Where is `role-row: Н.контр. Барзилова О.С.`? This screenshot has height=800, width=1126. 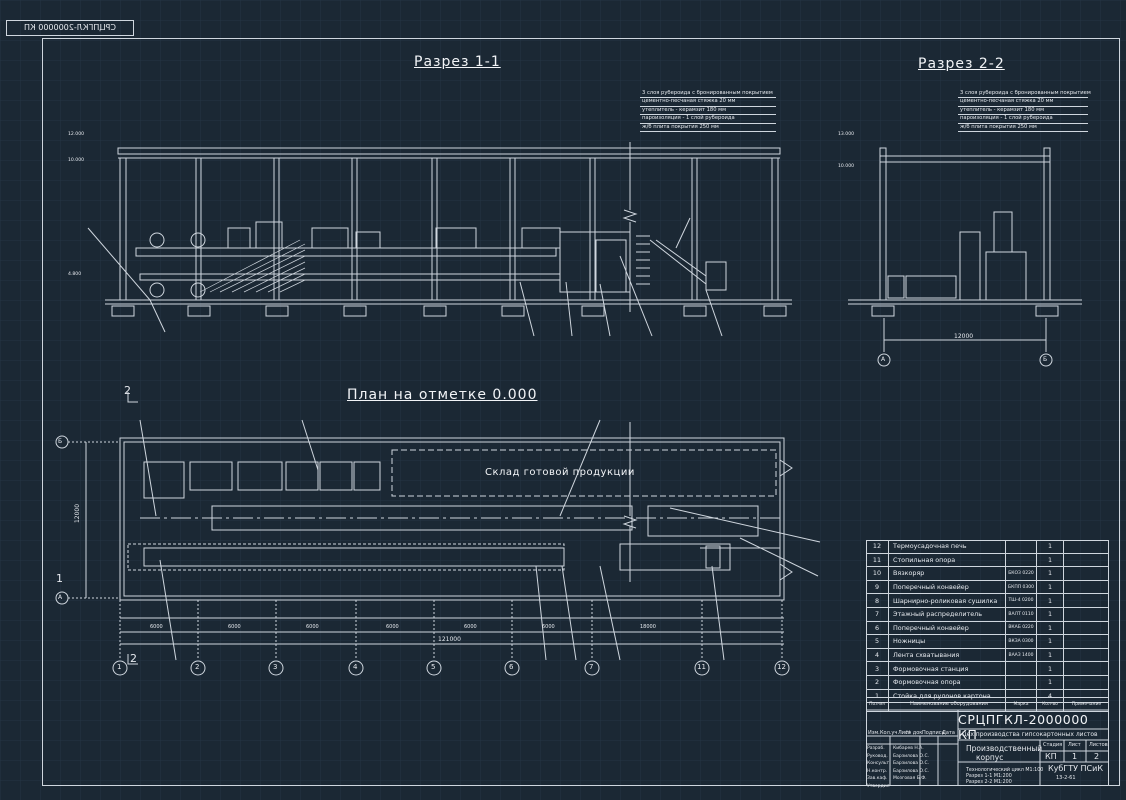
role-row: Н.контр. Барзилова О.С. is located at coordinates (898, 772).